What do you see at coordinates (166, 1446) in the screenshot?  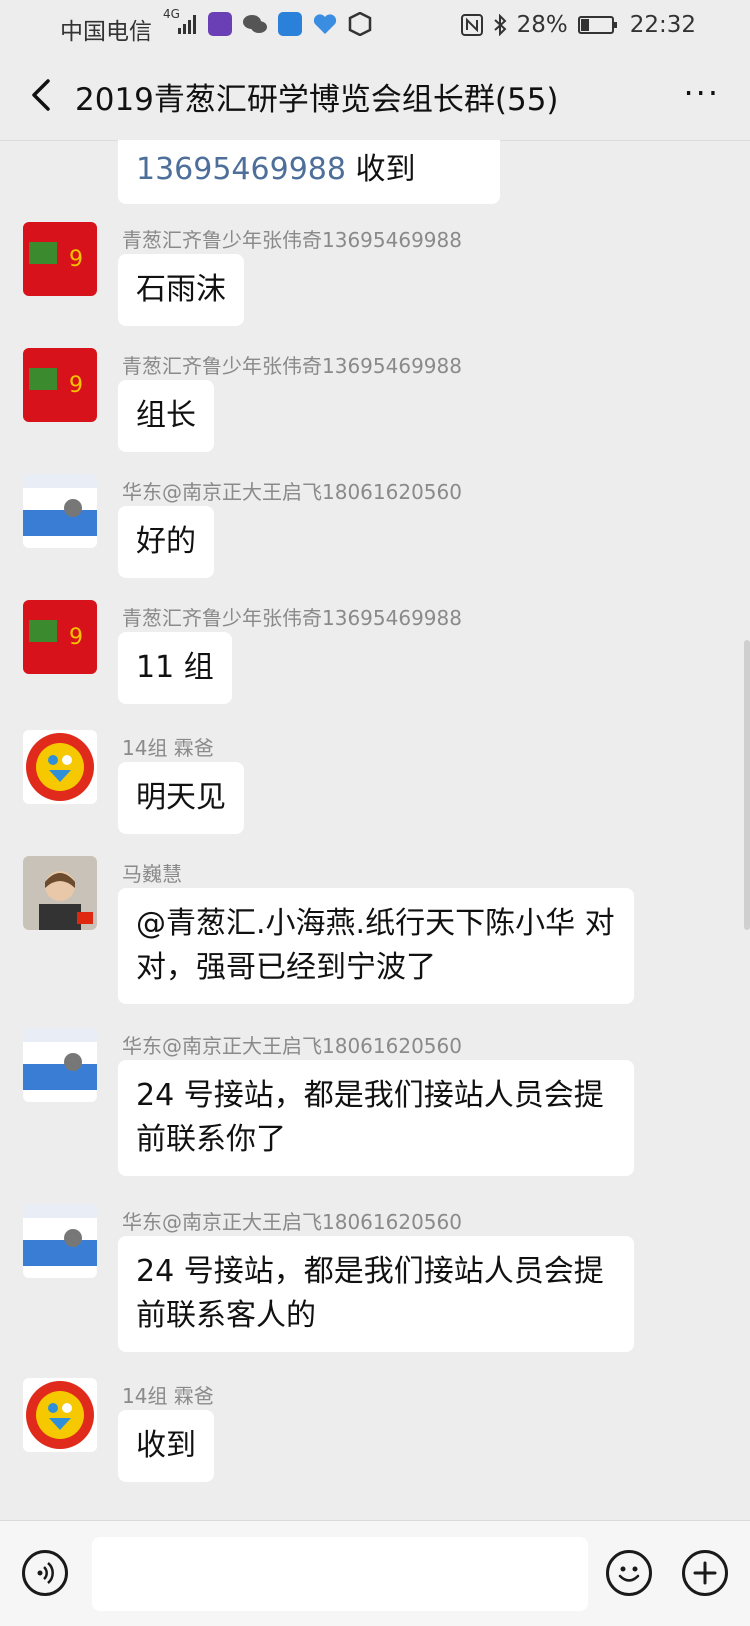 I see `message-bubble: 收到` at bounding box center [166, 1446].